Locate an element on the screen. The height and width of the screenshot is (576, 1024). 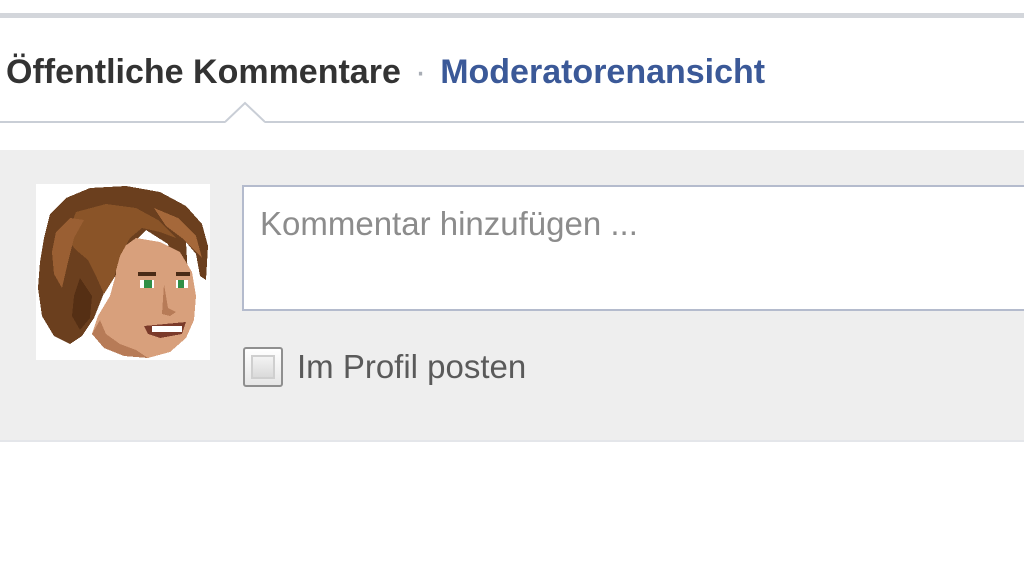
post-to-profile-label: Im Profil posten is located at coordinates (411, 367).